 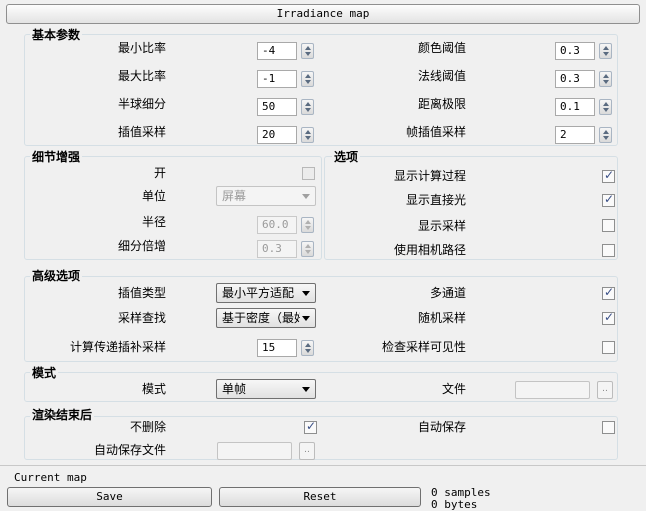 I want to click on check-visibility-label: 检查采样可见性, so click(x=423, y=347).